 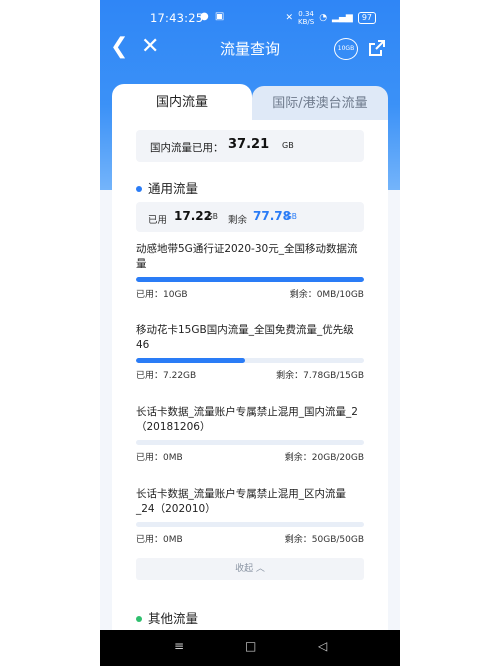 I want to click on status-time: 17:43:25, so click(x=177, y=18).